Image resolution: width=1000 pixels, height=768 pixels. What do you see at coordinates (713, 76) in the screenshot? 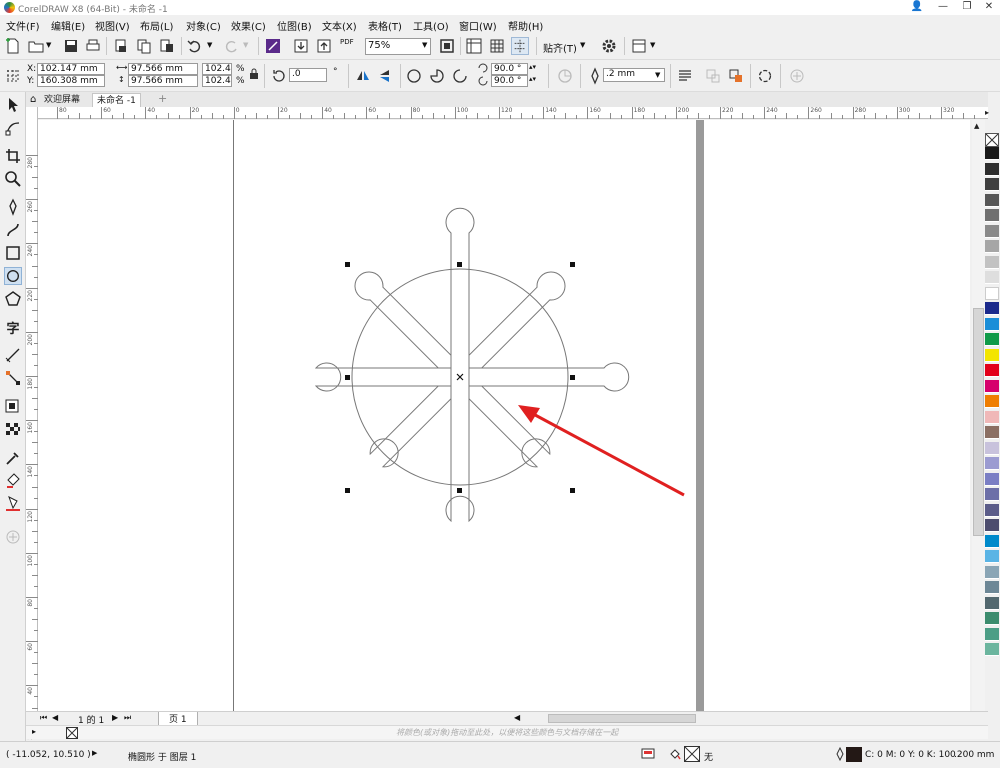
I see `convert-to-curves-icon` at bounding box center [713, 76].